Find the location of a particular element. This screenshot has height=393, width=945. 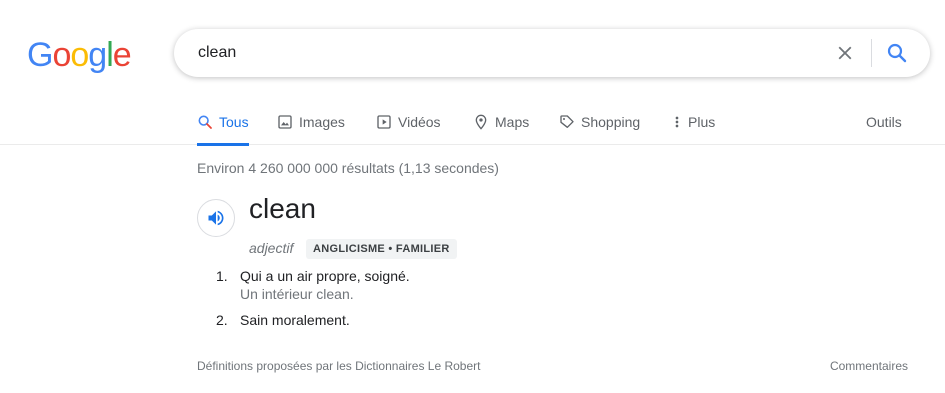

logo-letter: G is located at coordinates (40, 55).